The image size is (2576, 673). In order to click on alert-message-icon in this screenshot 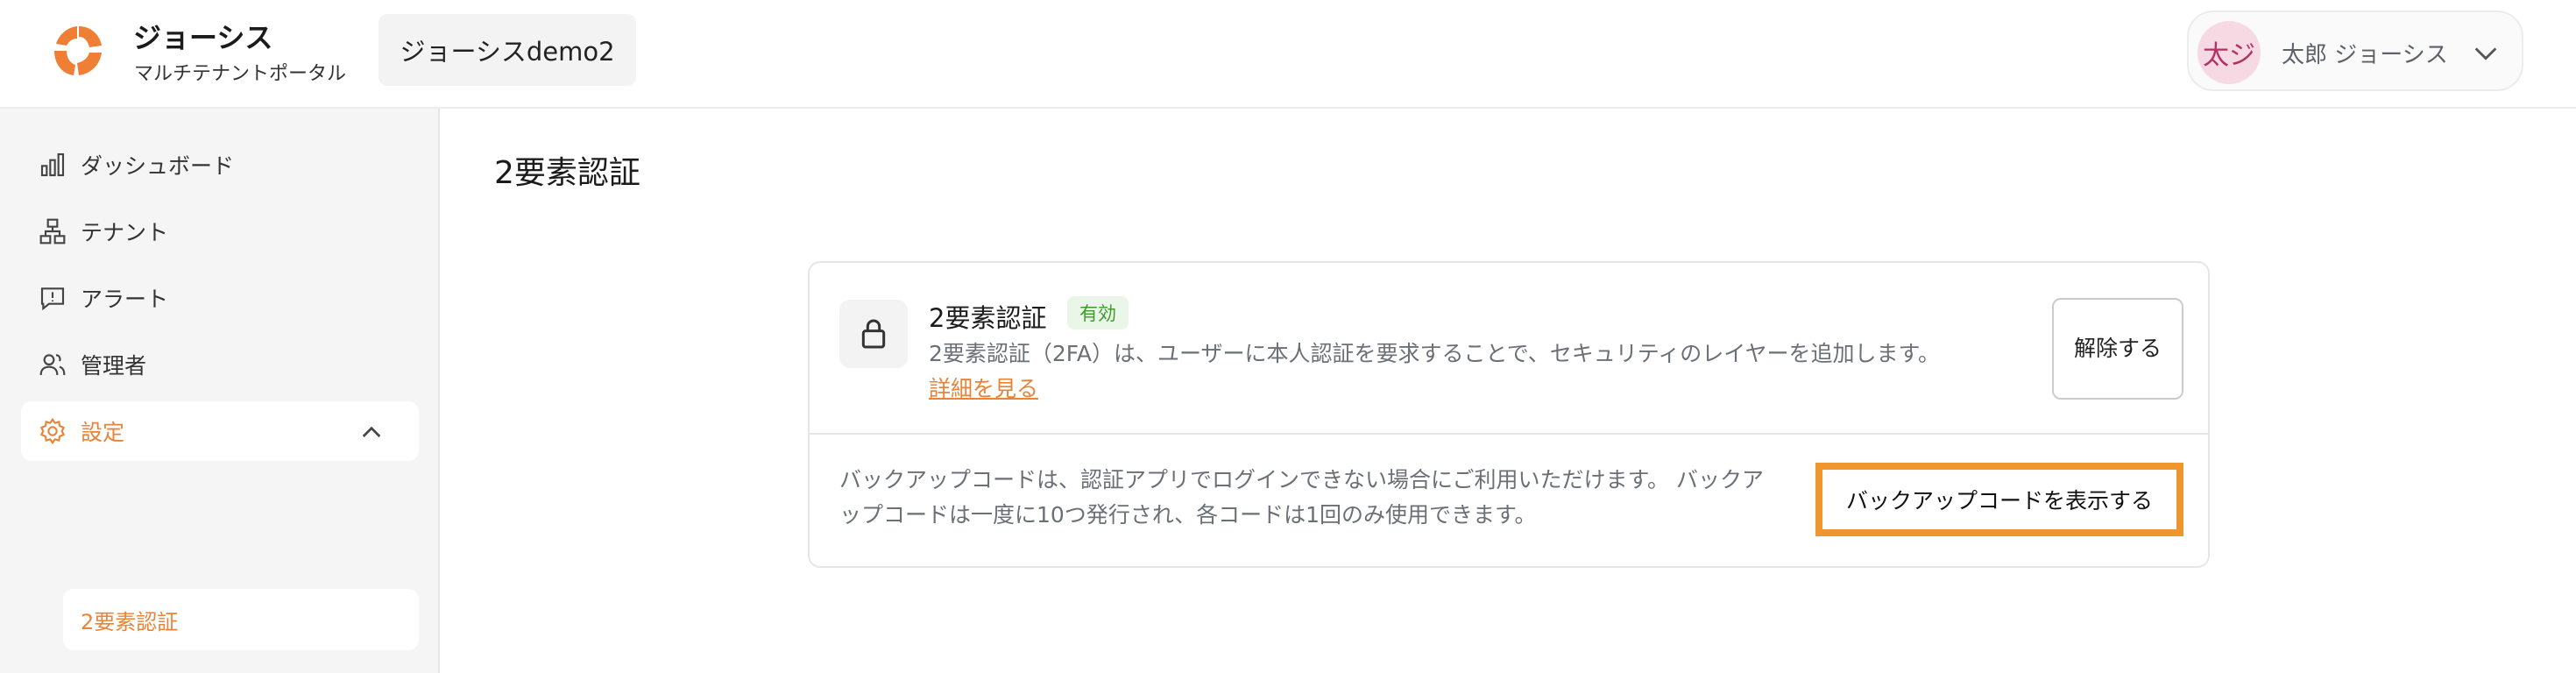, I will do `click(52, 299)`.